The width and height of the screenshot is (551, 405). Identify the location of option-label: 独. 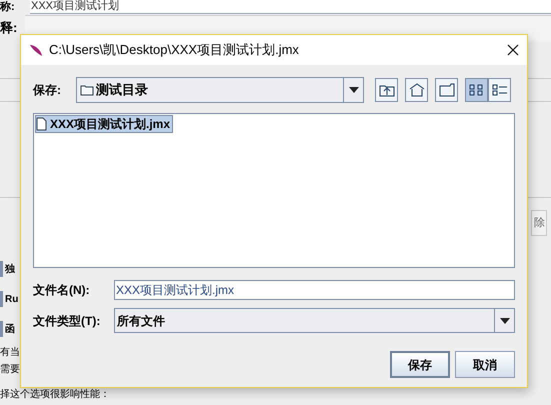
(10, 269).